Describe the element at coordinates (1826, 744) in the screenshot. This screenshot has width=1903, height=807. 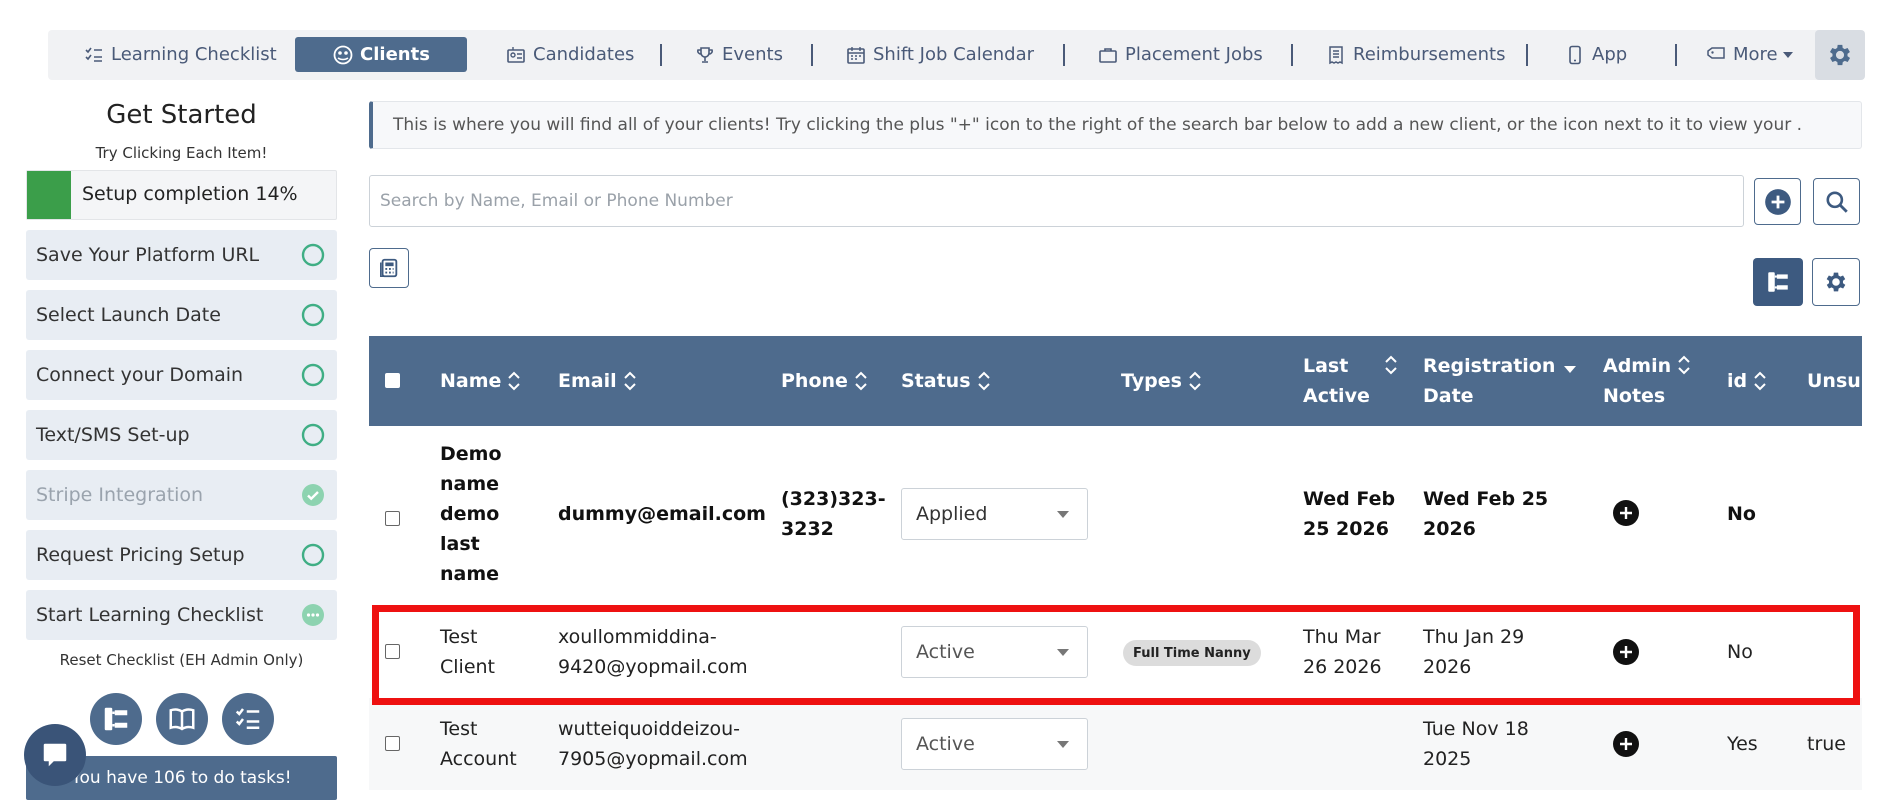
I see `client-unsubscribed: true` at that location.